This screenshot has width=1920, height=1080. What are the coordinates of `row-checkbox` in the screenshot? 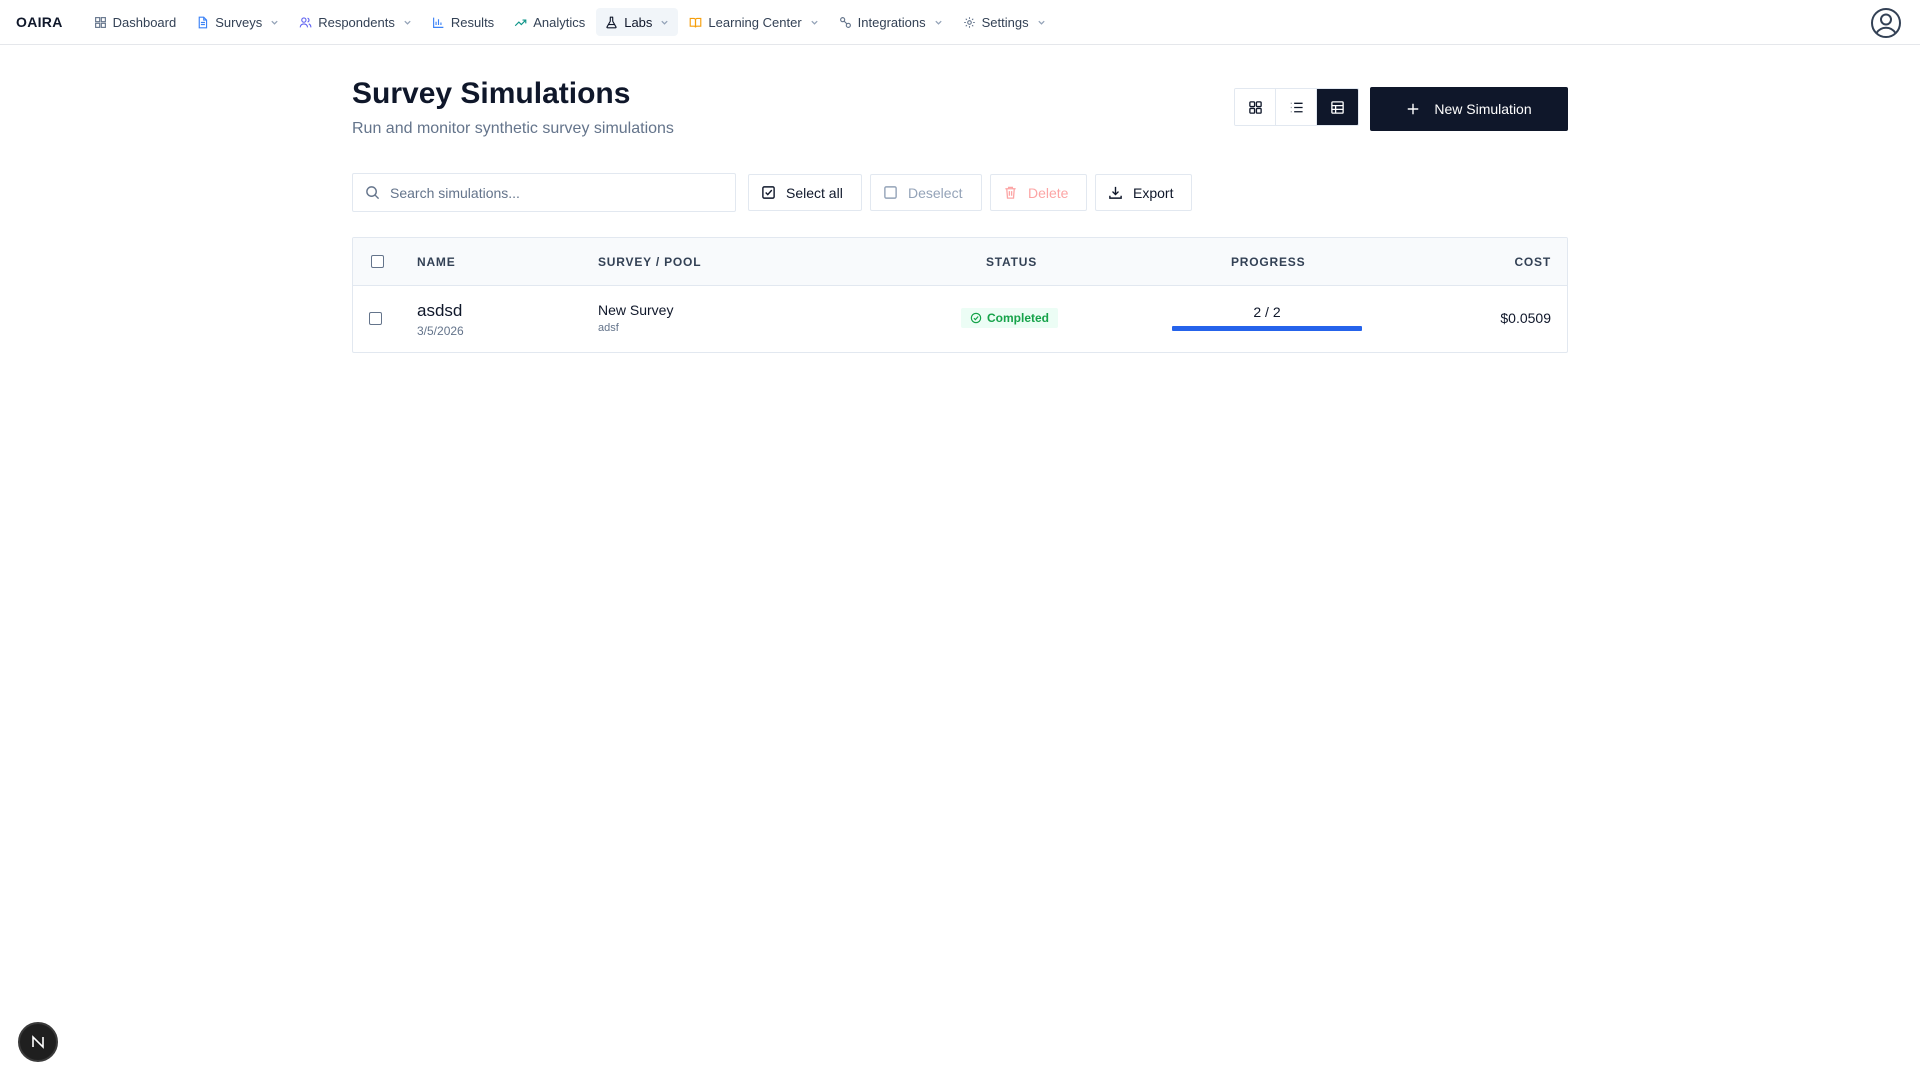 It's located at (375, 318).